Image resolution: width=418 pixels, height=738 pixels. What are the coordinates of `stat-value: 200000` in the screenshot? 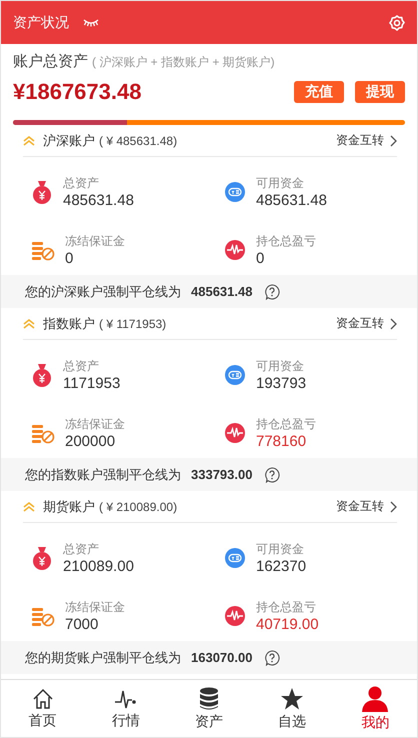 It's located at (90, 441).